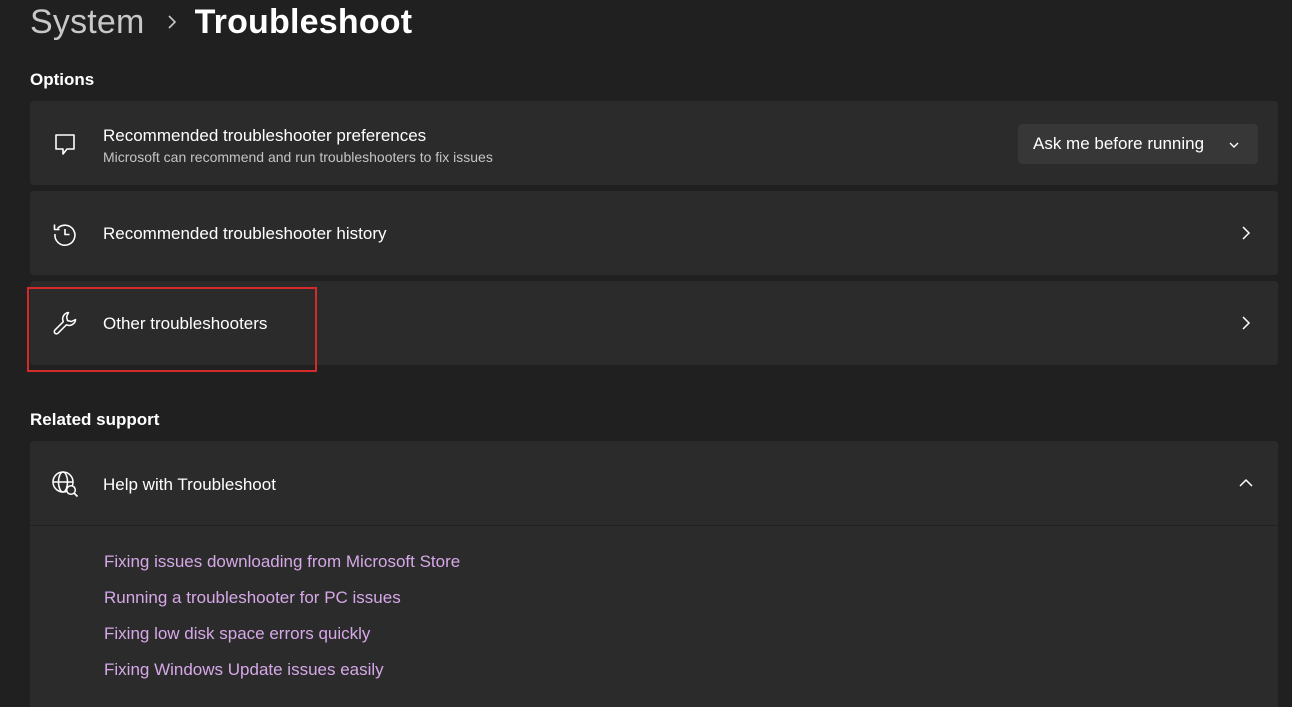 This screenshot has width=1292, height=707. I want to click on chevron-down-icon, so click(1234, 146).